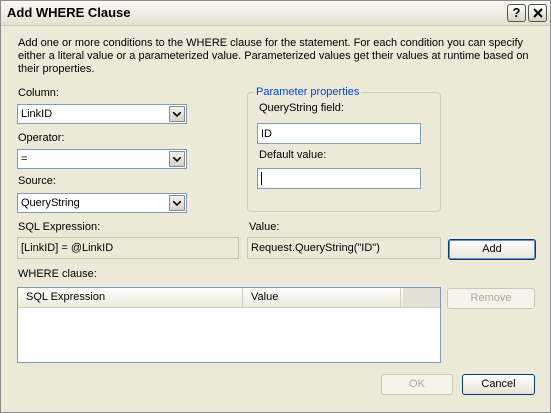 This screenshot has width=551, height=413. Describe the element at coordinates (128, 248) in the screenshot. I see `sql-expression-display: [LinkID] = @LinkID` at that location.